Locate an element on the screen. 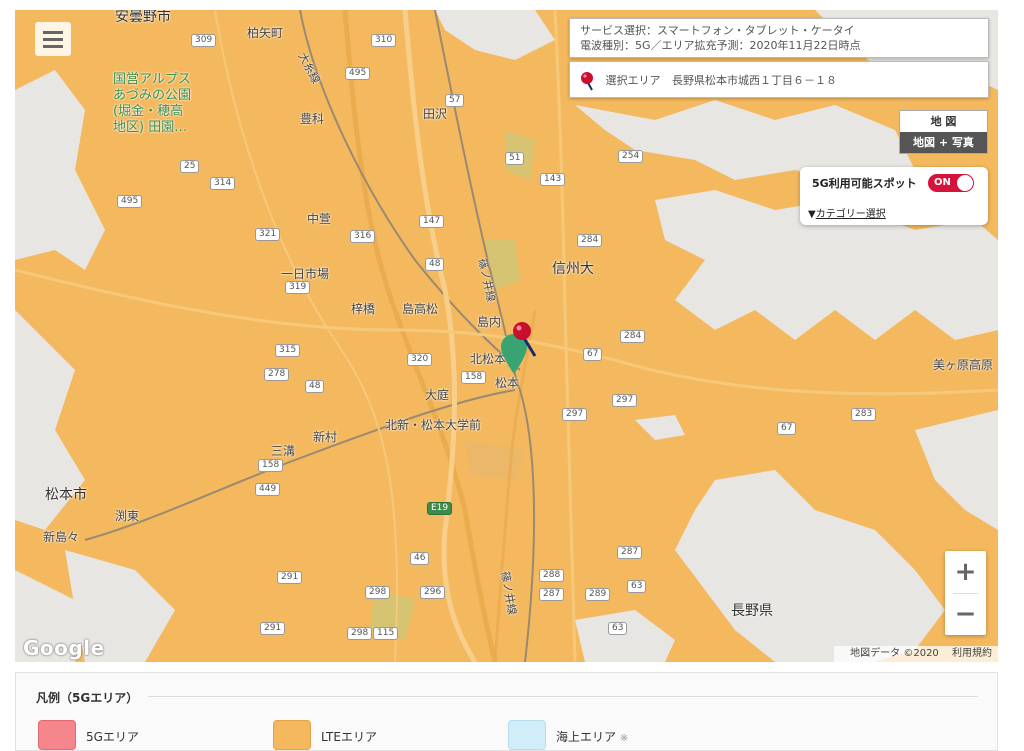 The height and width of the screenshot is (751, 1024). legend-label: LTEエリア is located at coordinates (349, 737).